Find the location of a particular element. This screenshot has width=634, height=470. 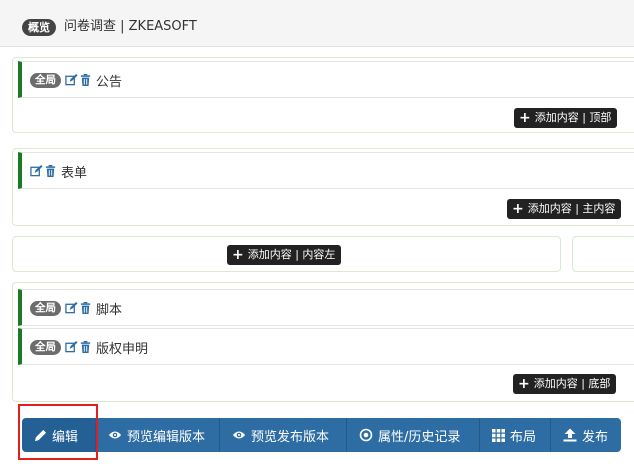

design-toolbar: 编辑 预览编辑版本 预览发布版本 属性/历史记录 布局 发布 is located at coordinates (321, 435).